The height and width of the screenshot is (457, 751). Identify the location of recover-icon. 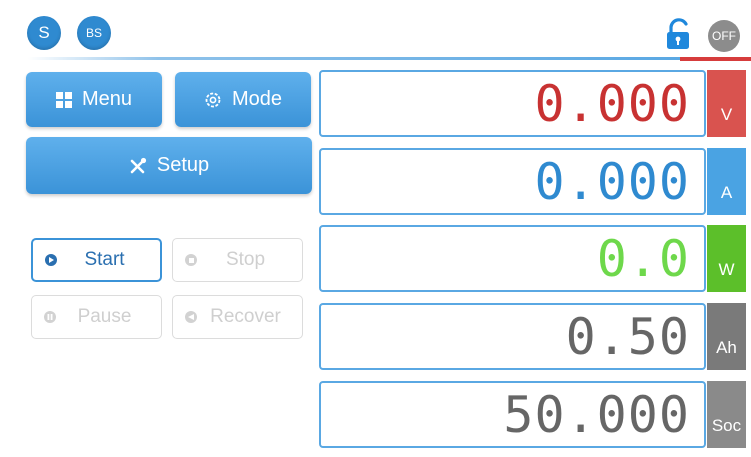
(191, 317).